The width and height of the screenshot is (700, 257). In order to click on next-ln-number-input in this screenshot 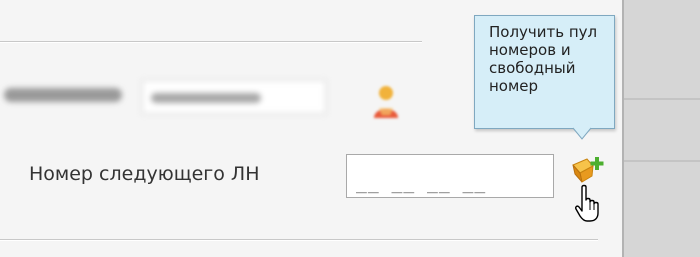, I will do `click(450, 176)`.